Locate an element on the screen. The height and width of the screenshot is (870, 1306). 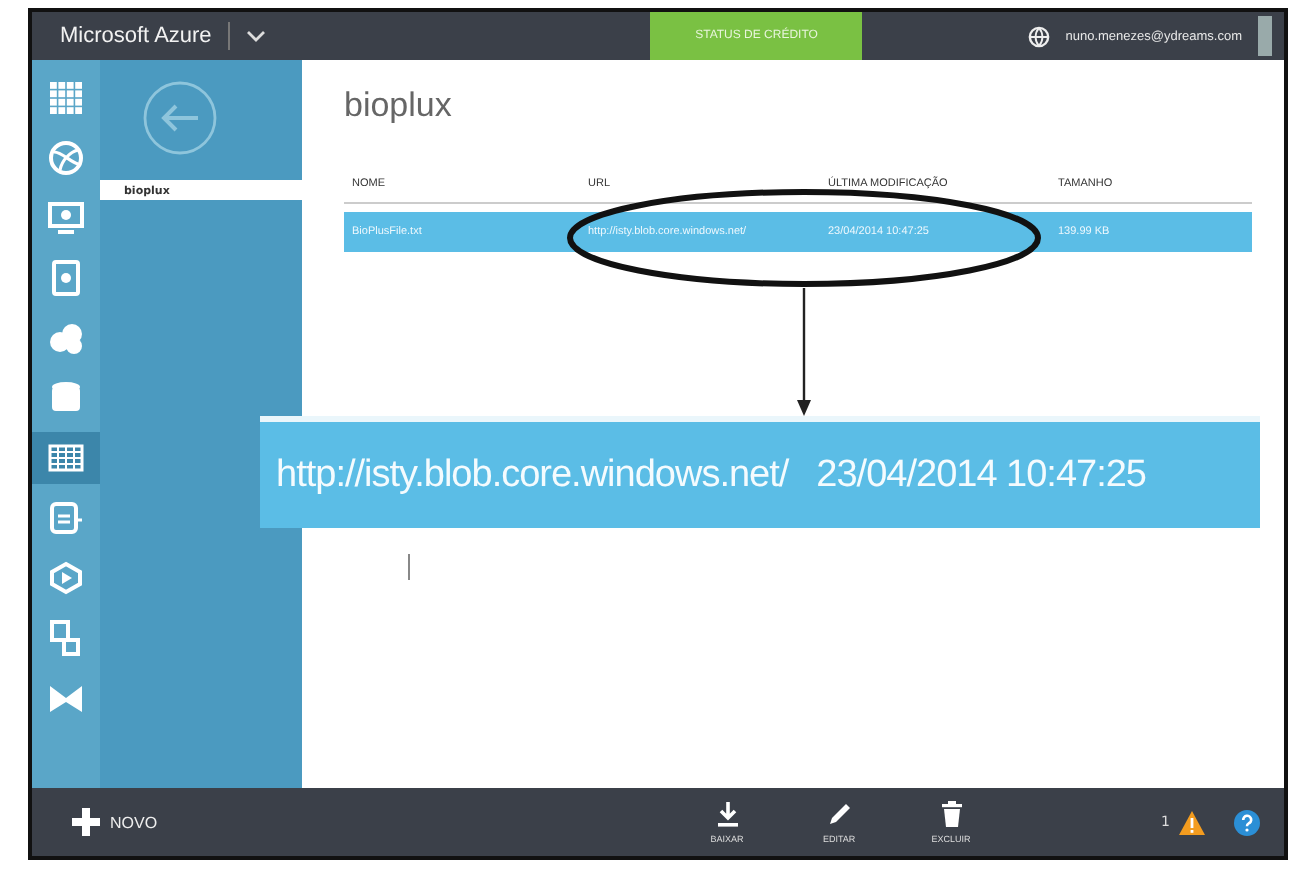
sidebar-icon is located at coordinates (66, 458).